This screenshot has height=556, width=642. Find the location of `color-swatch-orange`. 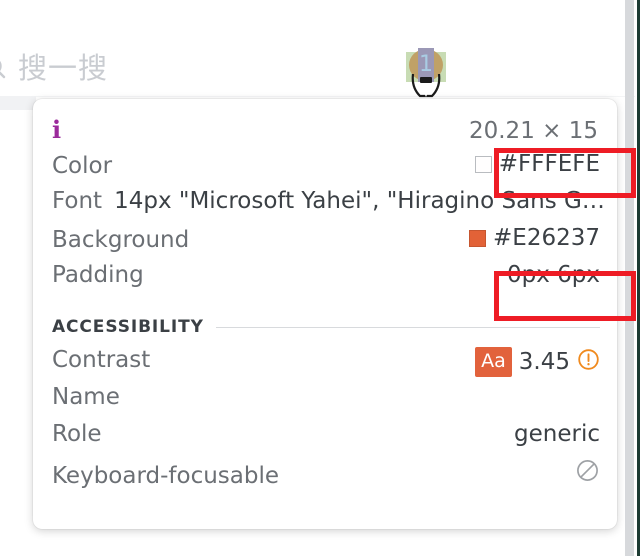

color-swatch-orange is located at coordinates (478, 238).